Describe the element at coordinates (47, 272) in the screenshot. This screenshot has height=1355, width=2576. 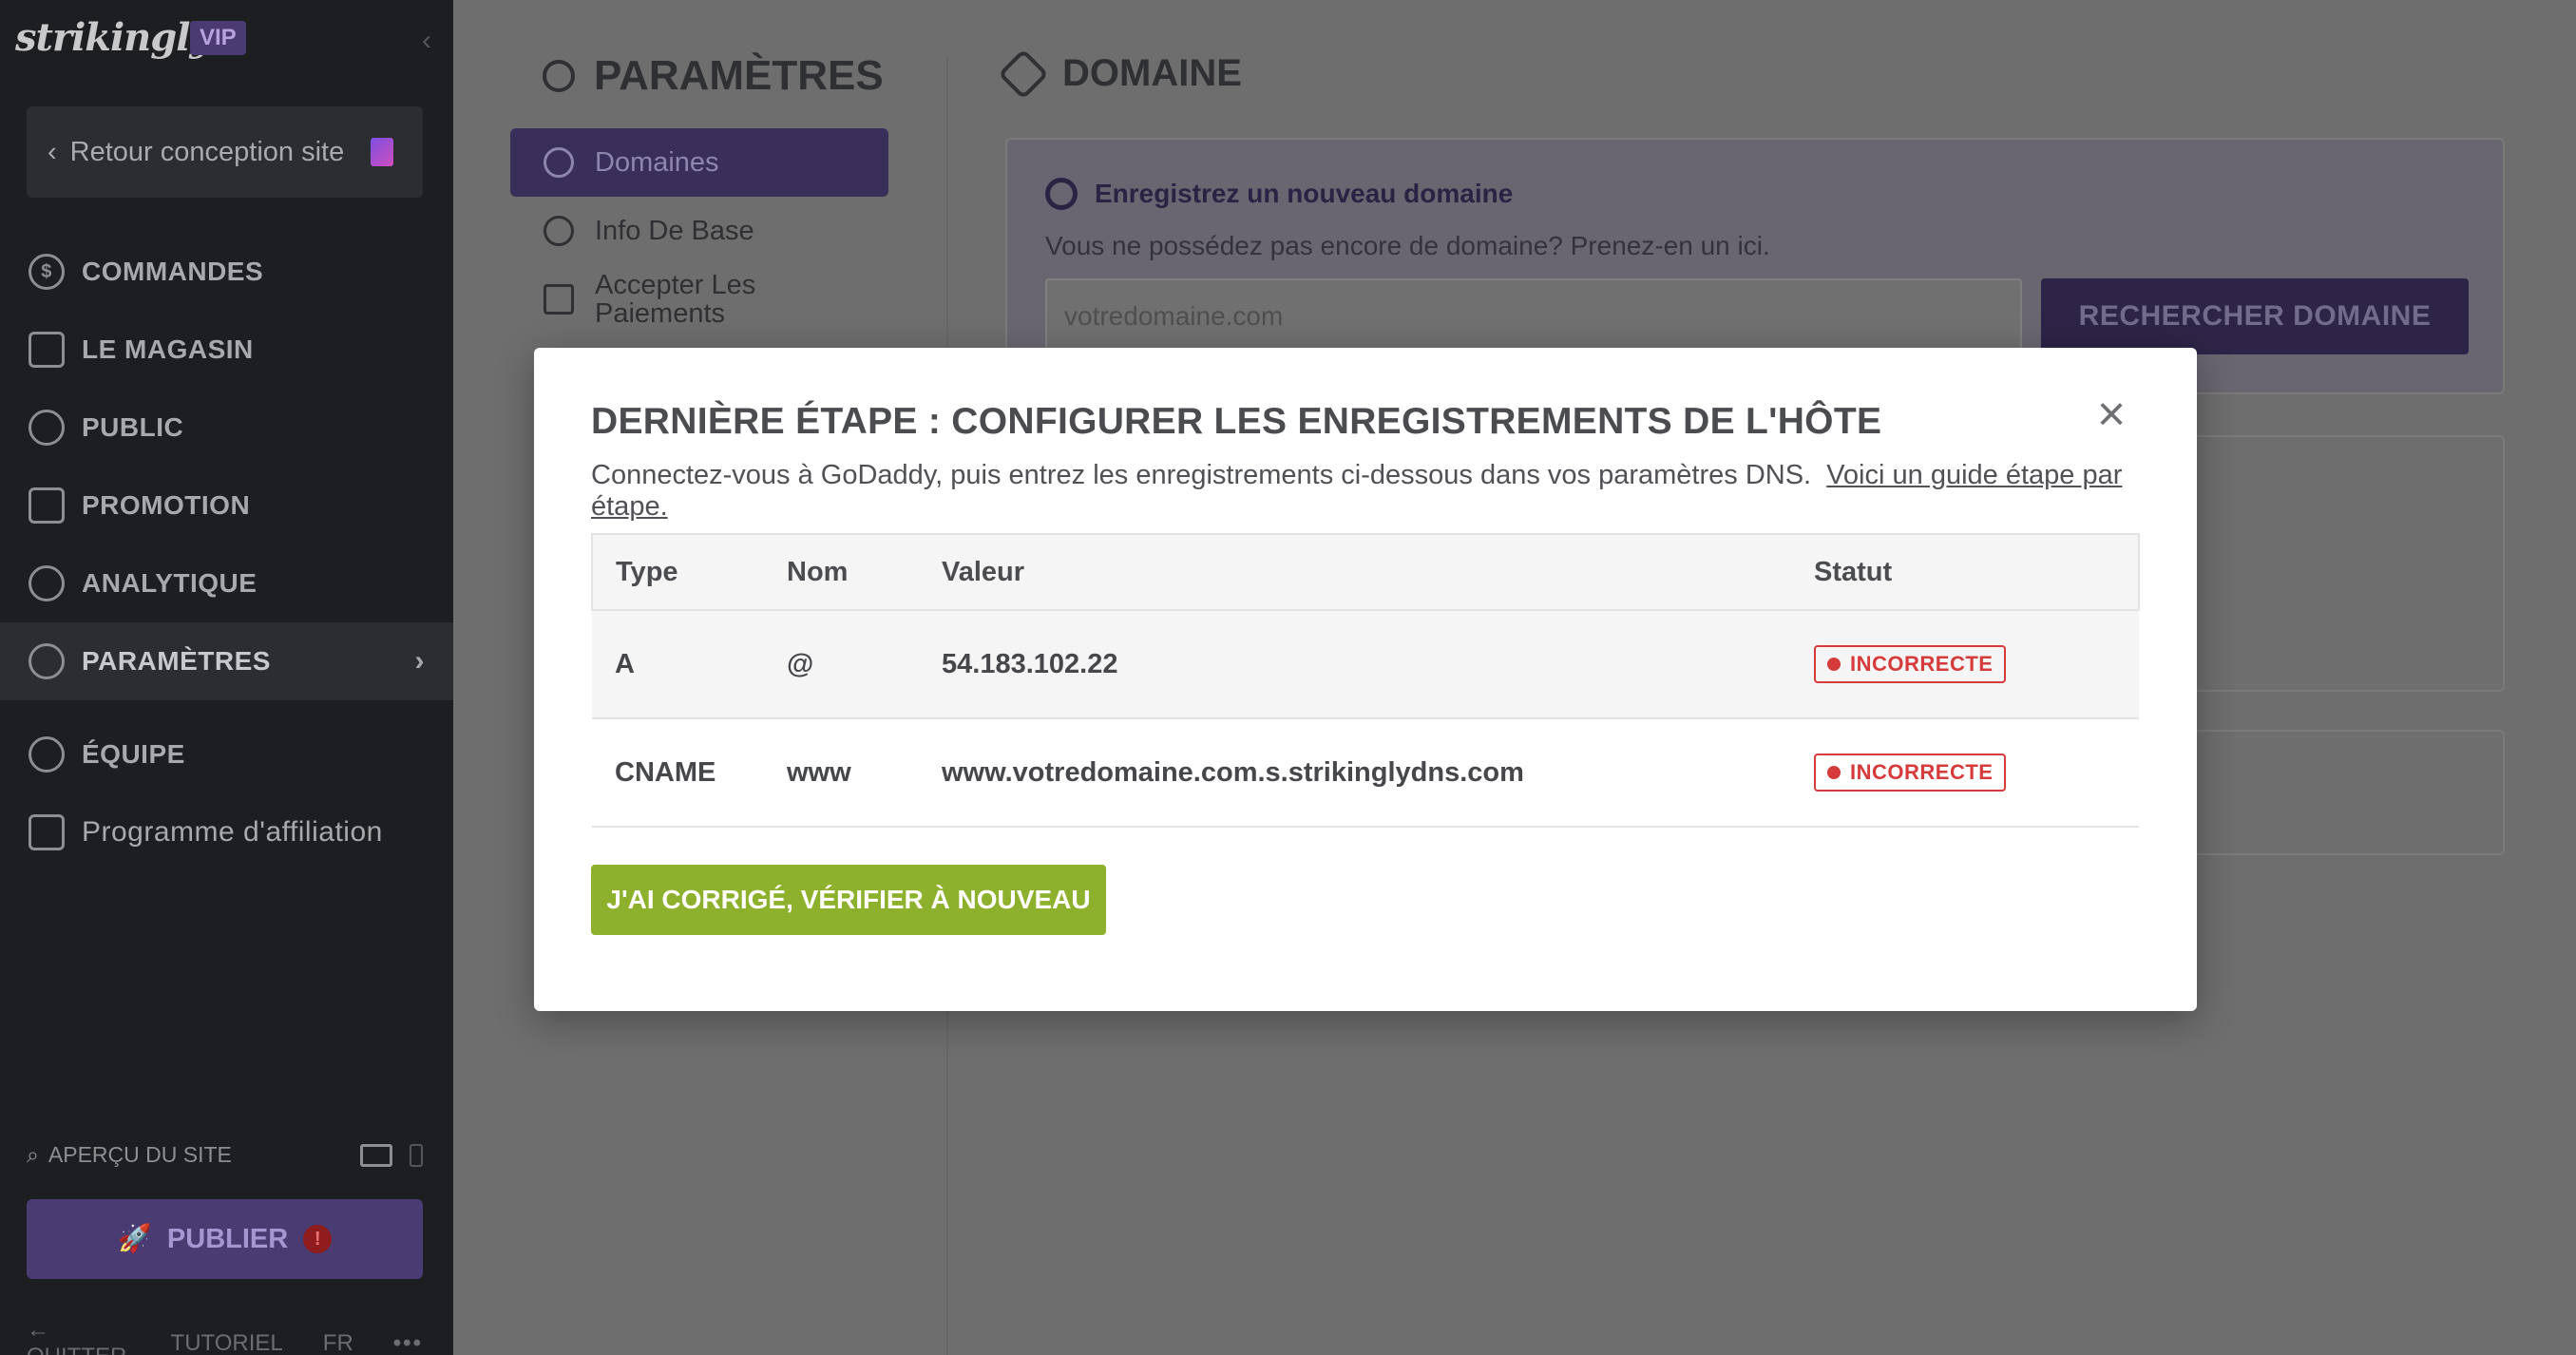
I see `dollar-icon: $` at that location.